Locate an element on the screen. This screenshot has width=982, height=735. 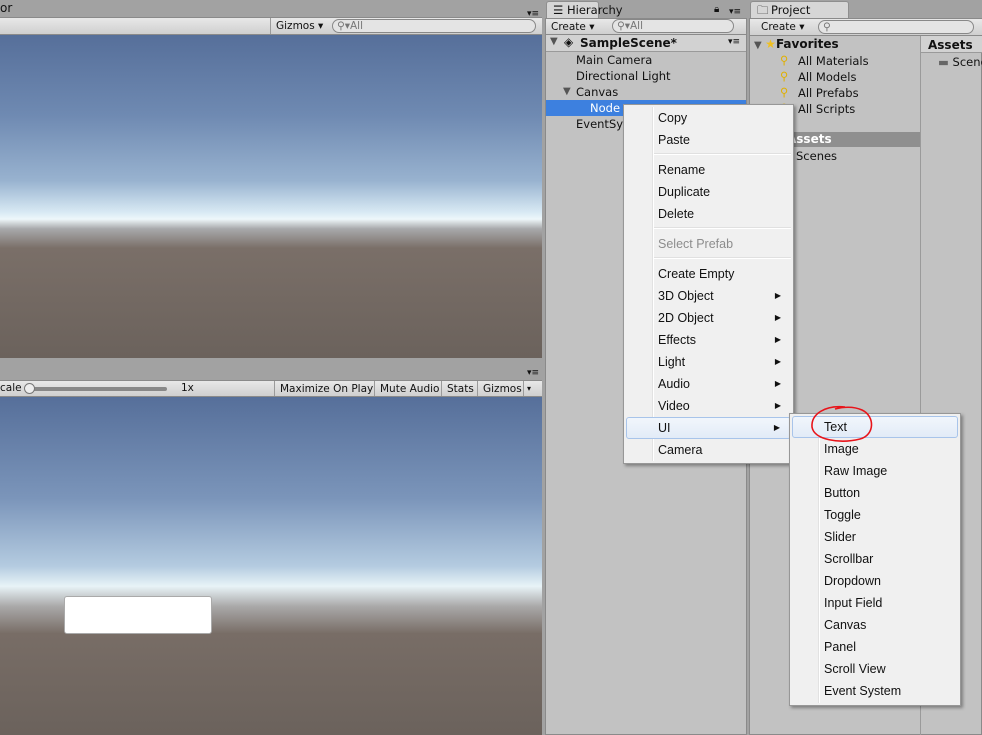
project-search-input: ⚲ is located at coordinates (896, 27).